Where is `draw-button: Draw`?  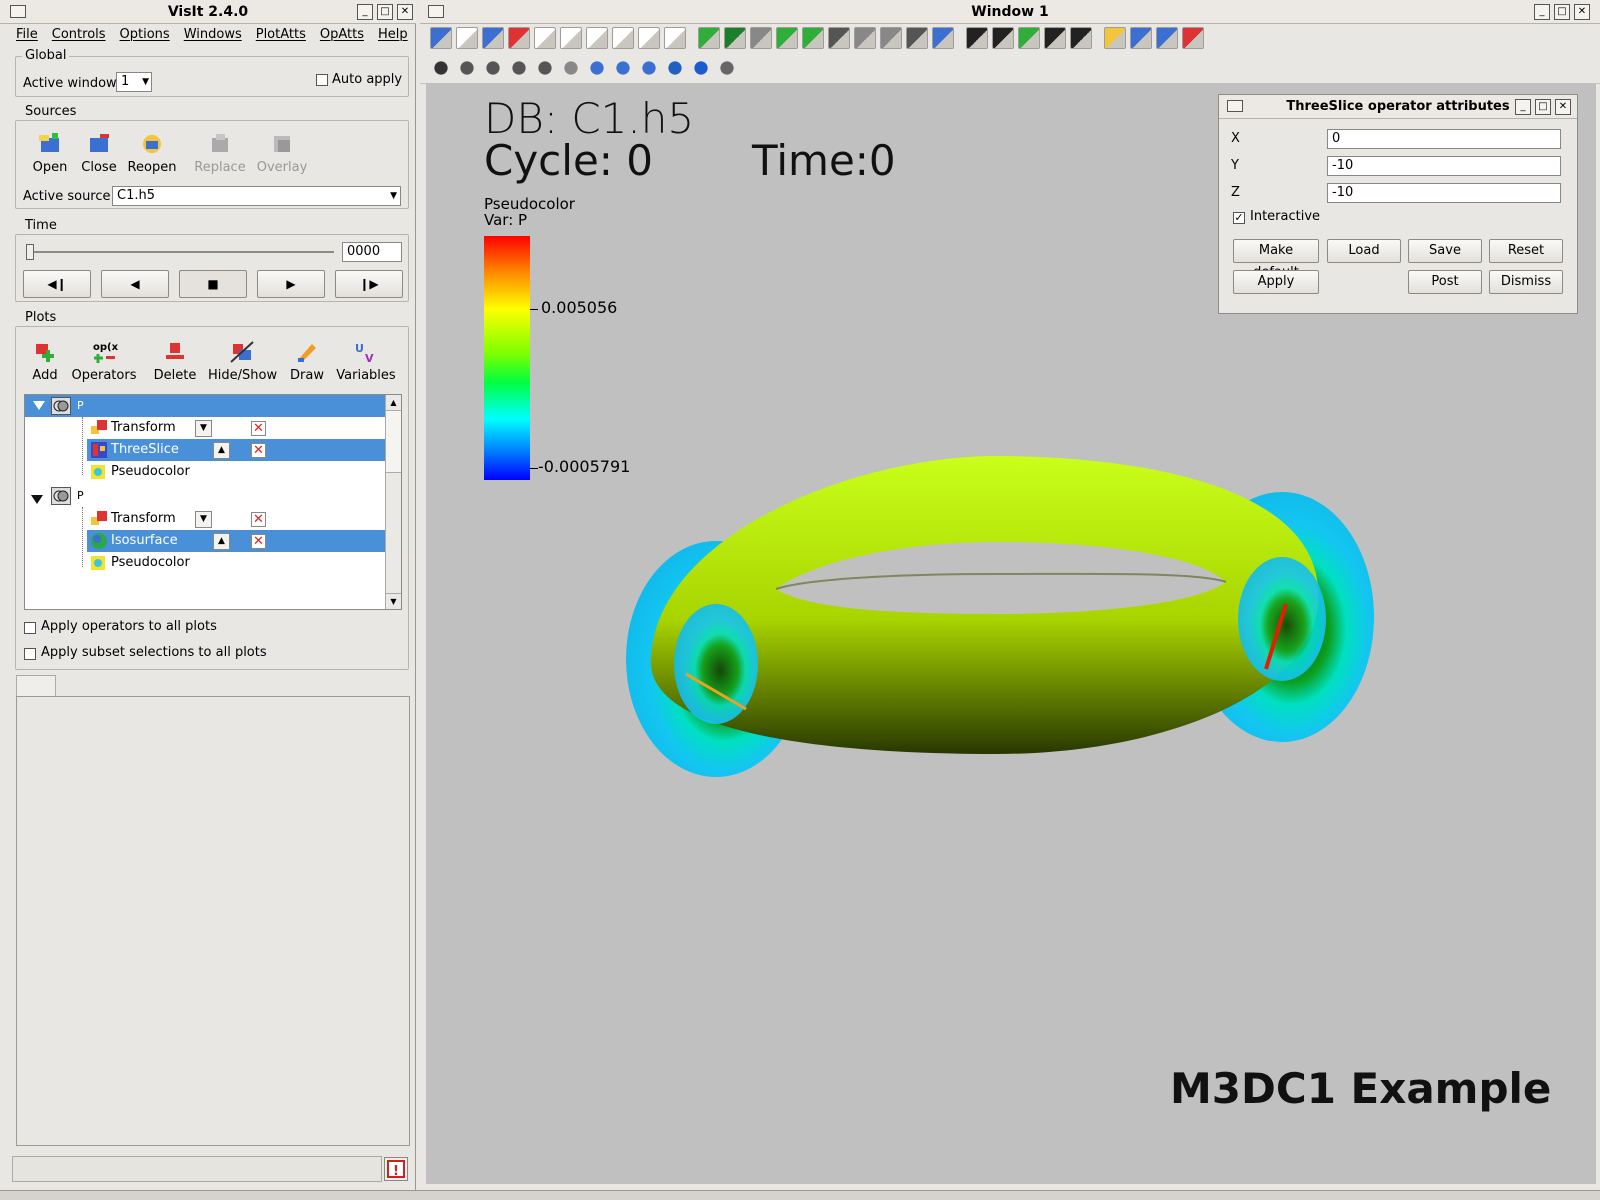
draw-button: Draw is located at coordinates (307, 362).